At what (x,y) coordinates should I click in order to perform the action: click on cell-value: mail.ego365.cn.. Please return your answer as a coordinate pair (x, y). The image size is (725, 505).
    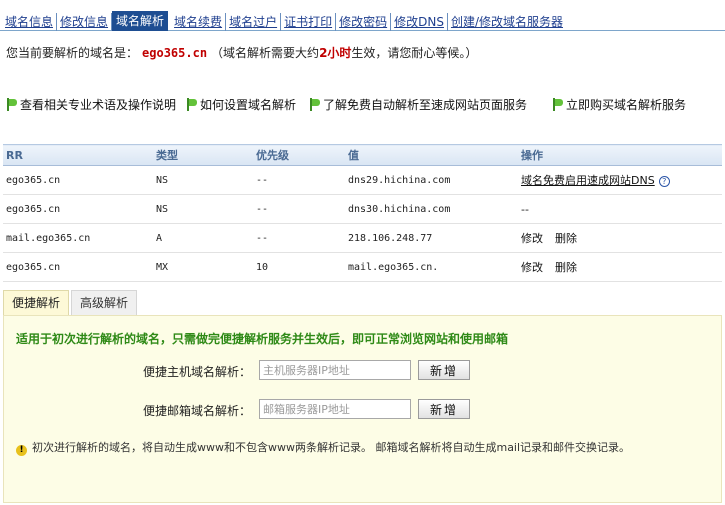
    Looking at the image, I should click on (431, 267).